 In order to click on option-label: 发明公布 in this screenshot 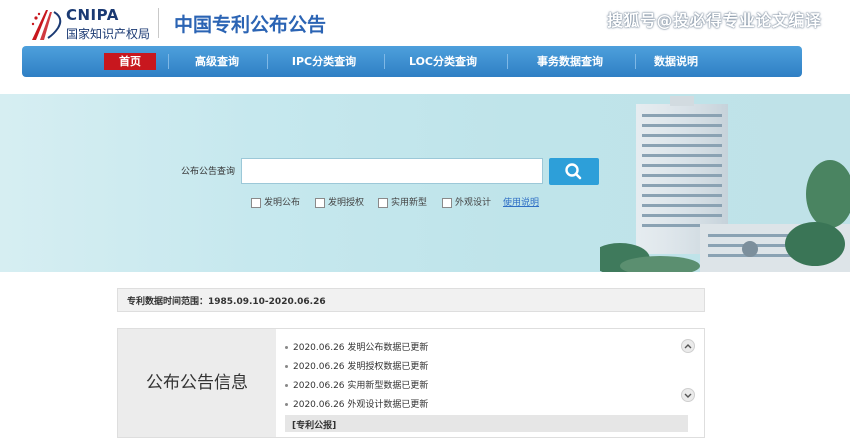, I will do `click(282, 203)`.